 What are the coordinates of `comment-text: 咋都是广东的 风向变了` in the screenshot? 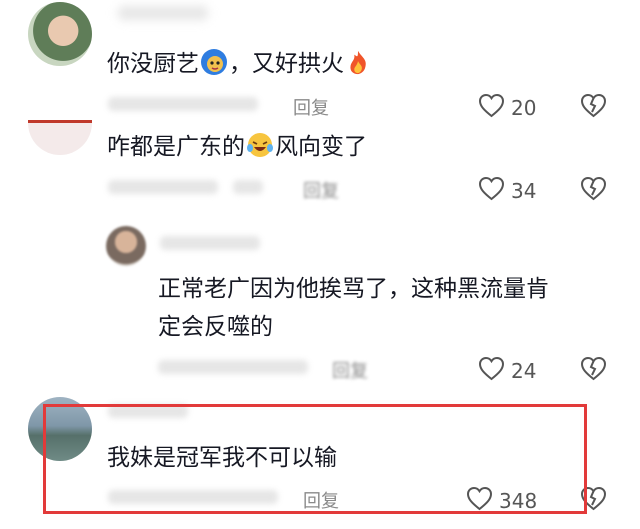 It's located at (237, 147).